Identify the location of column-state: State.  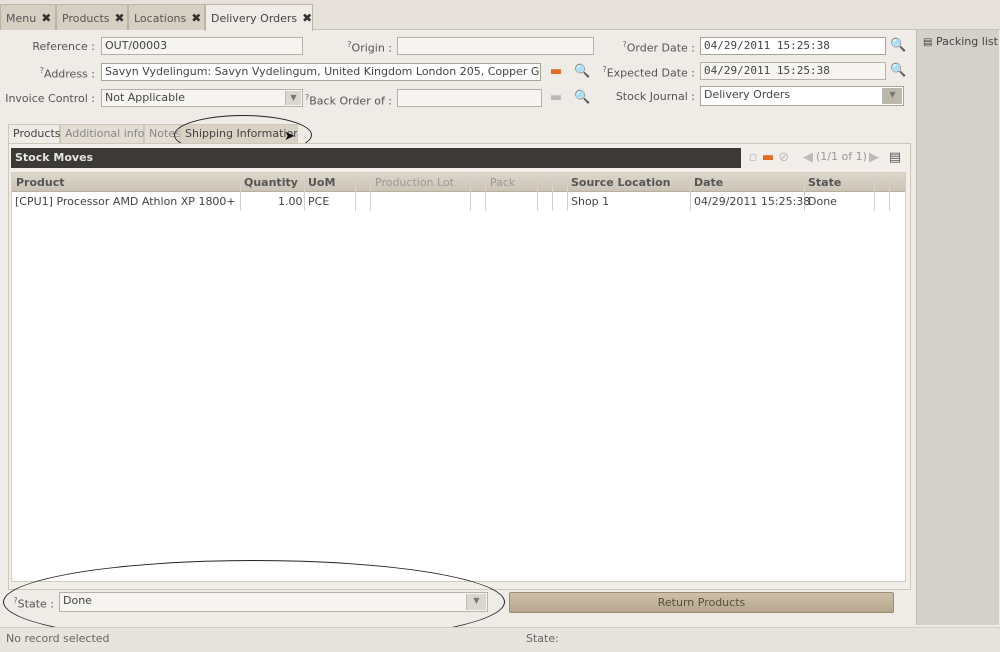
(824, 182).